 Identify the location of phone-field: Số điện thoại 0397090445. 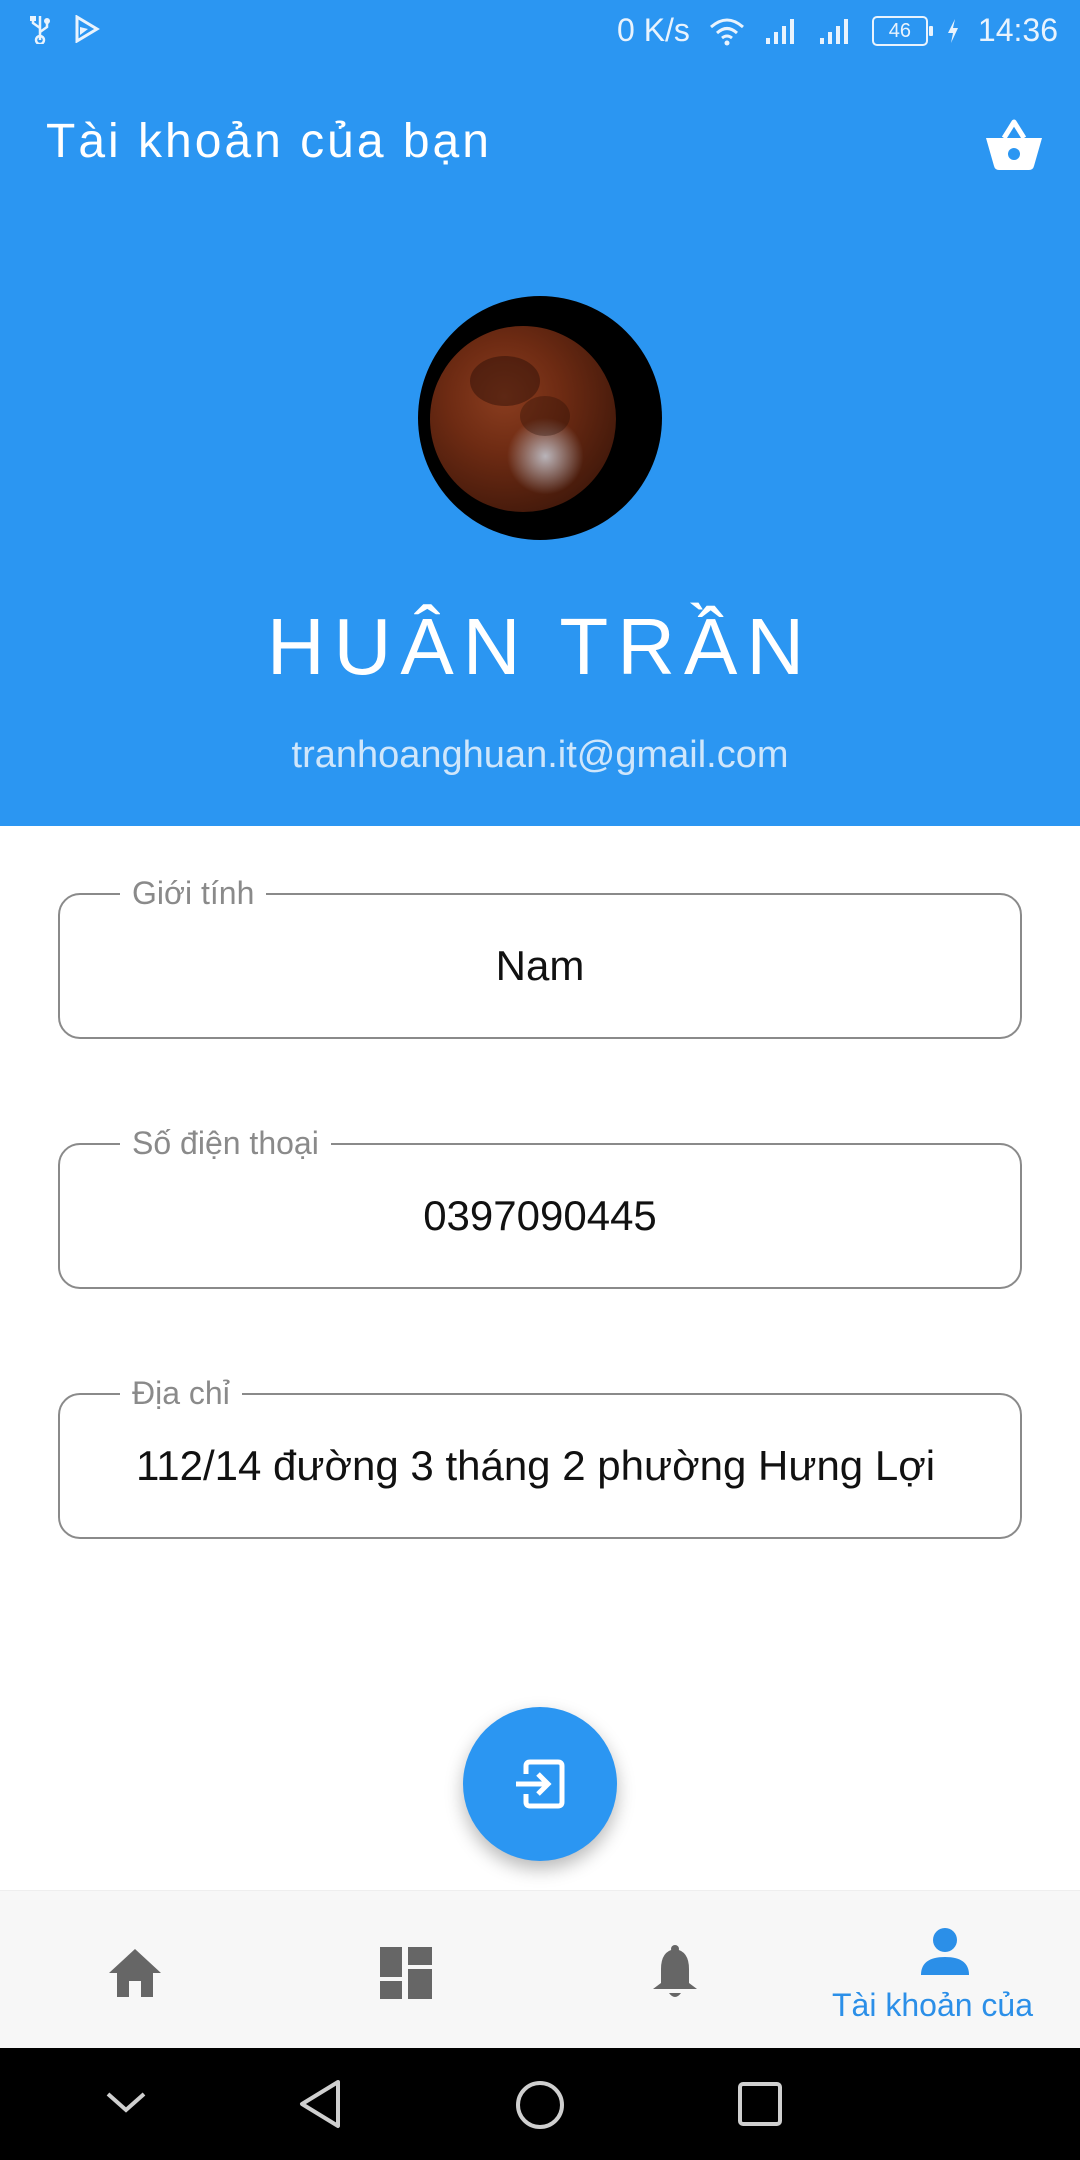
(540, 1206).